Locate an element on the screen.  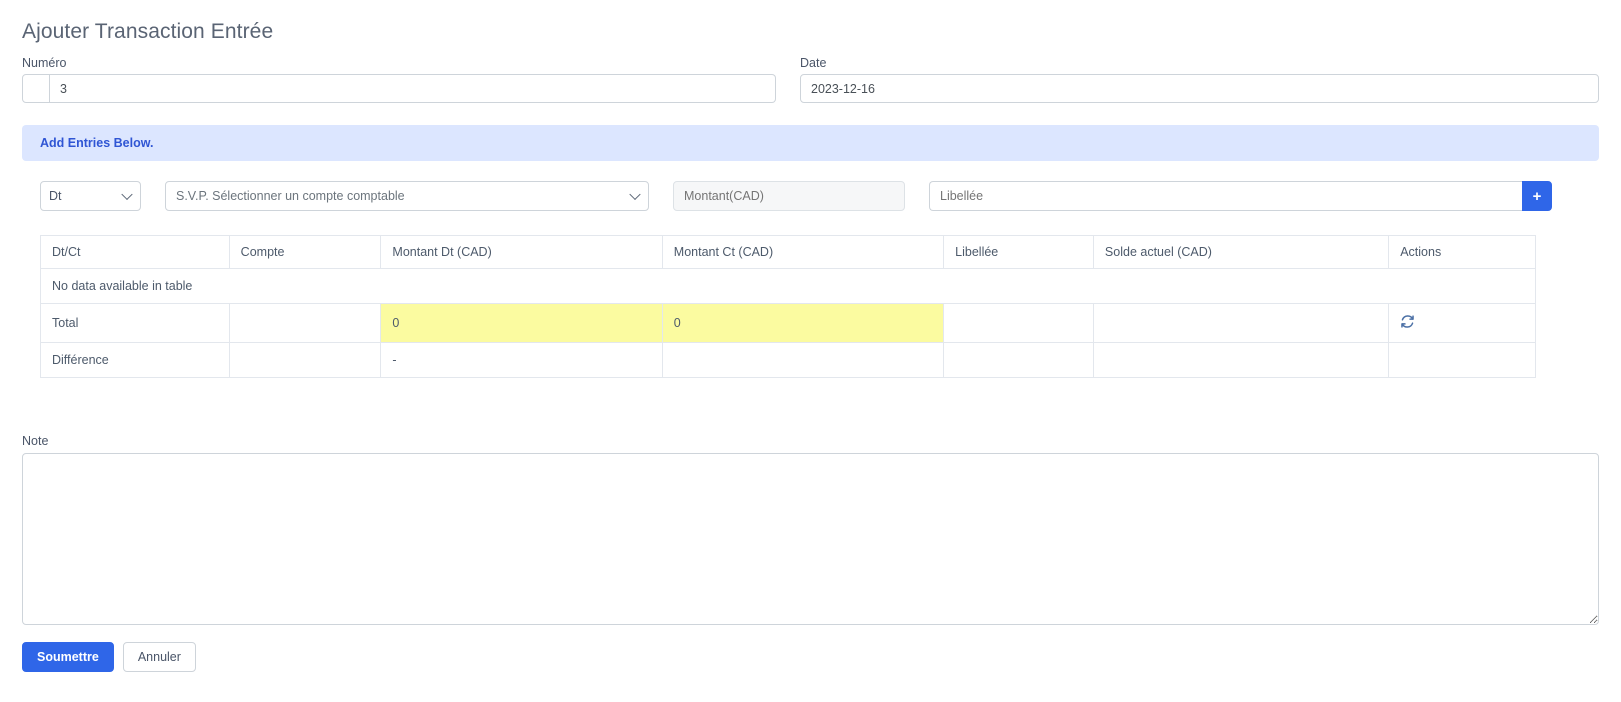
total-label: Total is located at coordinates (135, 323).